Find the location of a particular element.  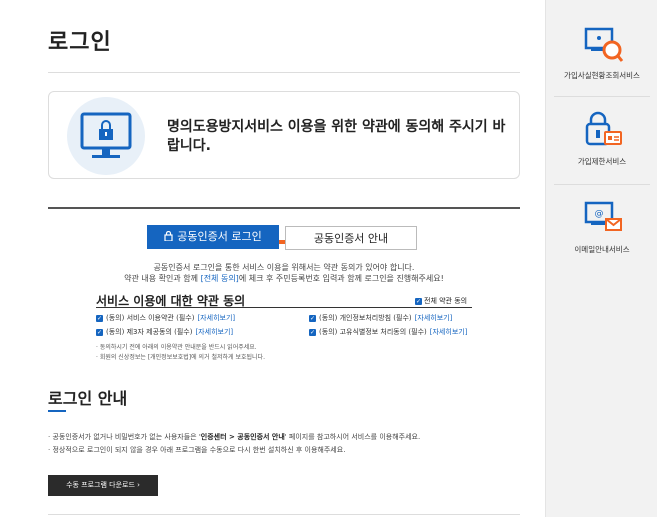

all-agree-checkbox: ✓ 전체 약관 동의 is located at coordinates (441, 301).